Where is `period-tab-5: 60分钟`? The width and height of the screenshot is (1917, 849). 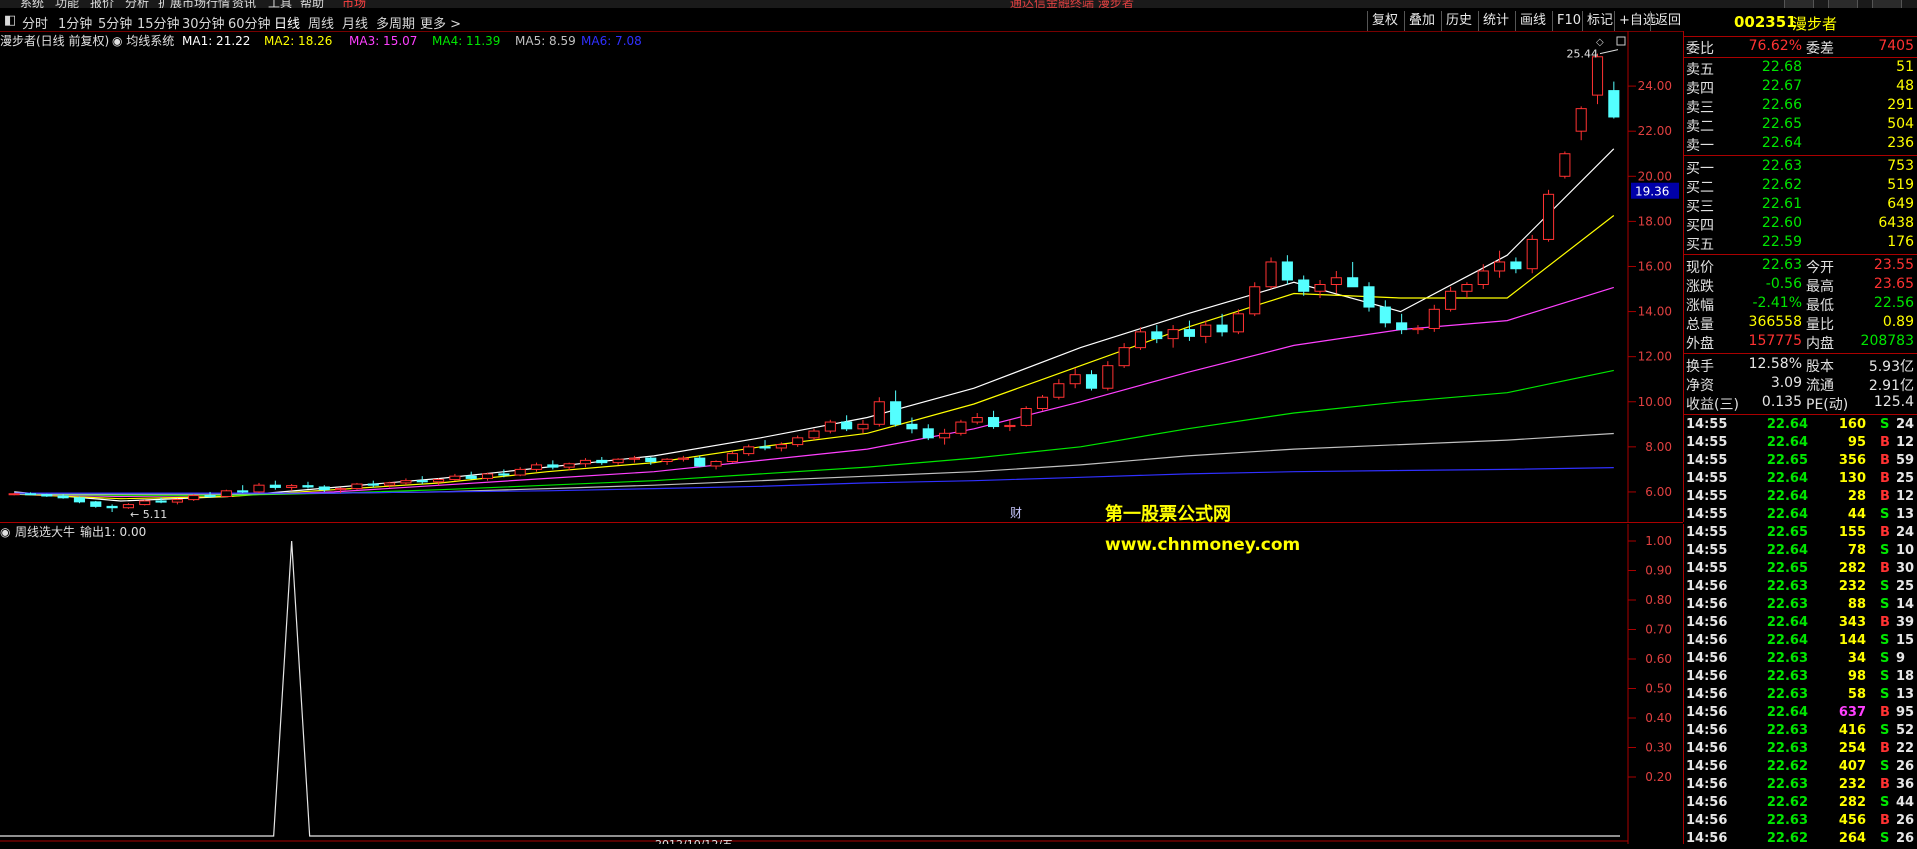 period-tab-5: 60分钟 is located at coordinates (249, 22).